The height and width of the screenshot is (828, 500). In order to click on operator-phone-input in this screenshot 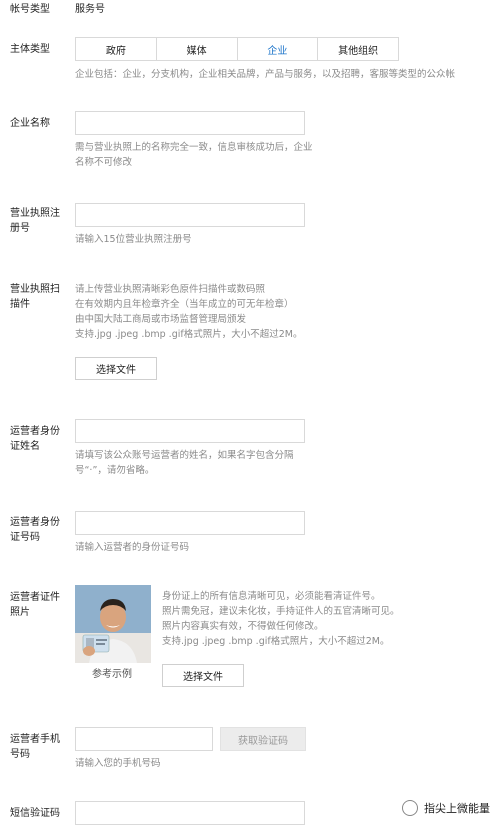, I will do `click(144, 739)`.